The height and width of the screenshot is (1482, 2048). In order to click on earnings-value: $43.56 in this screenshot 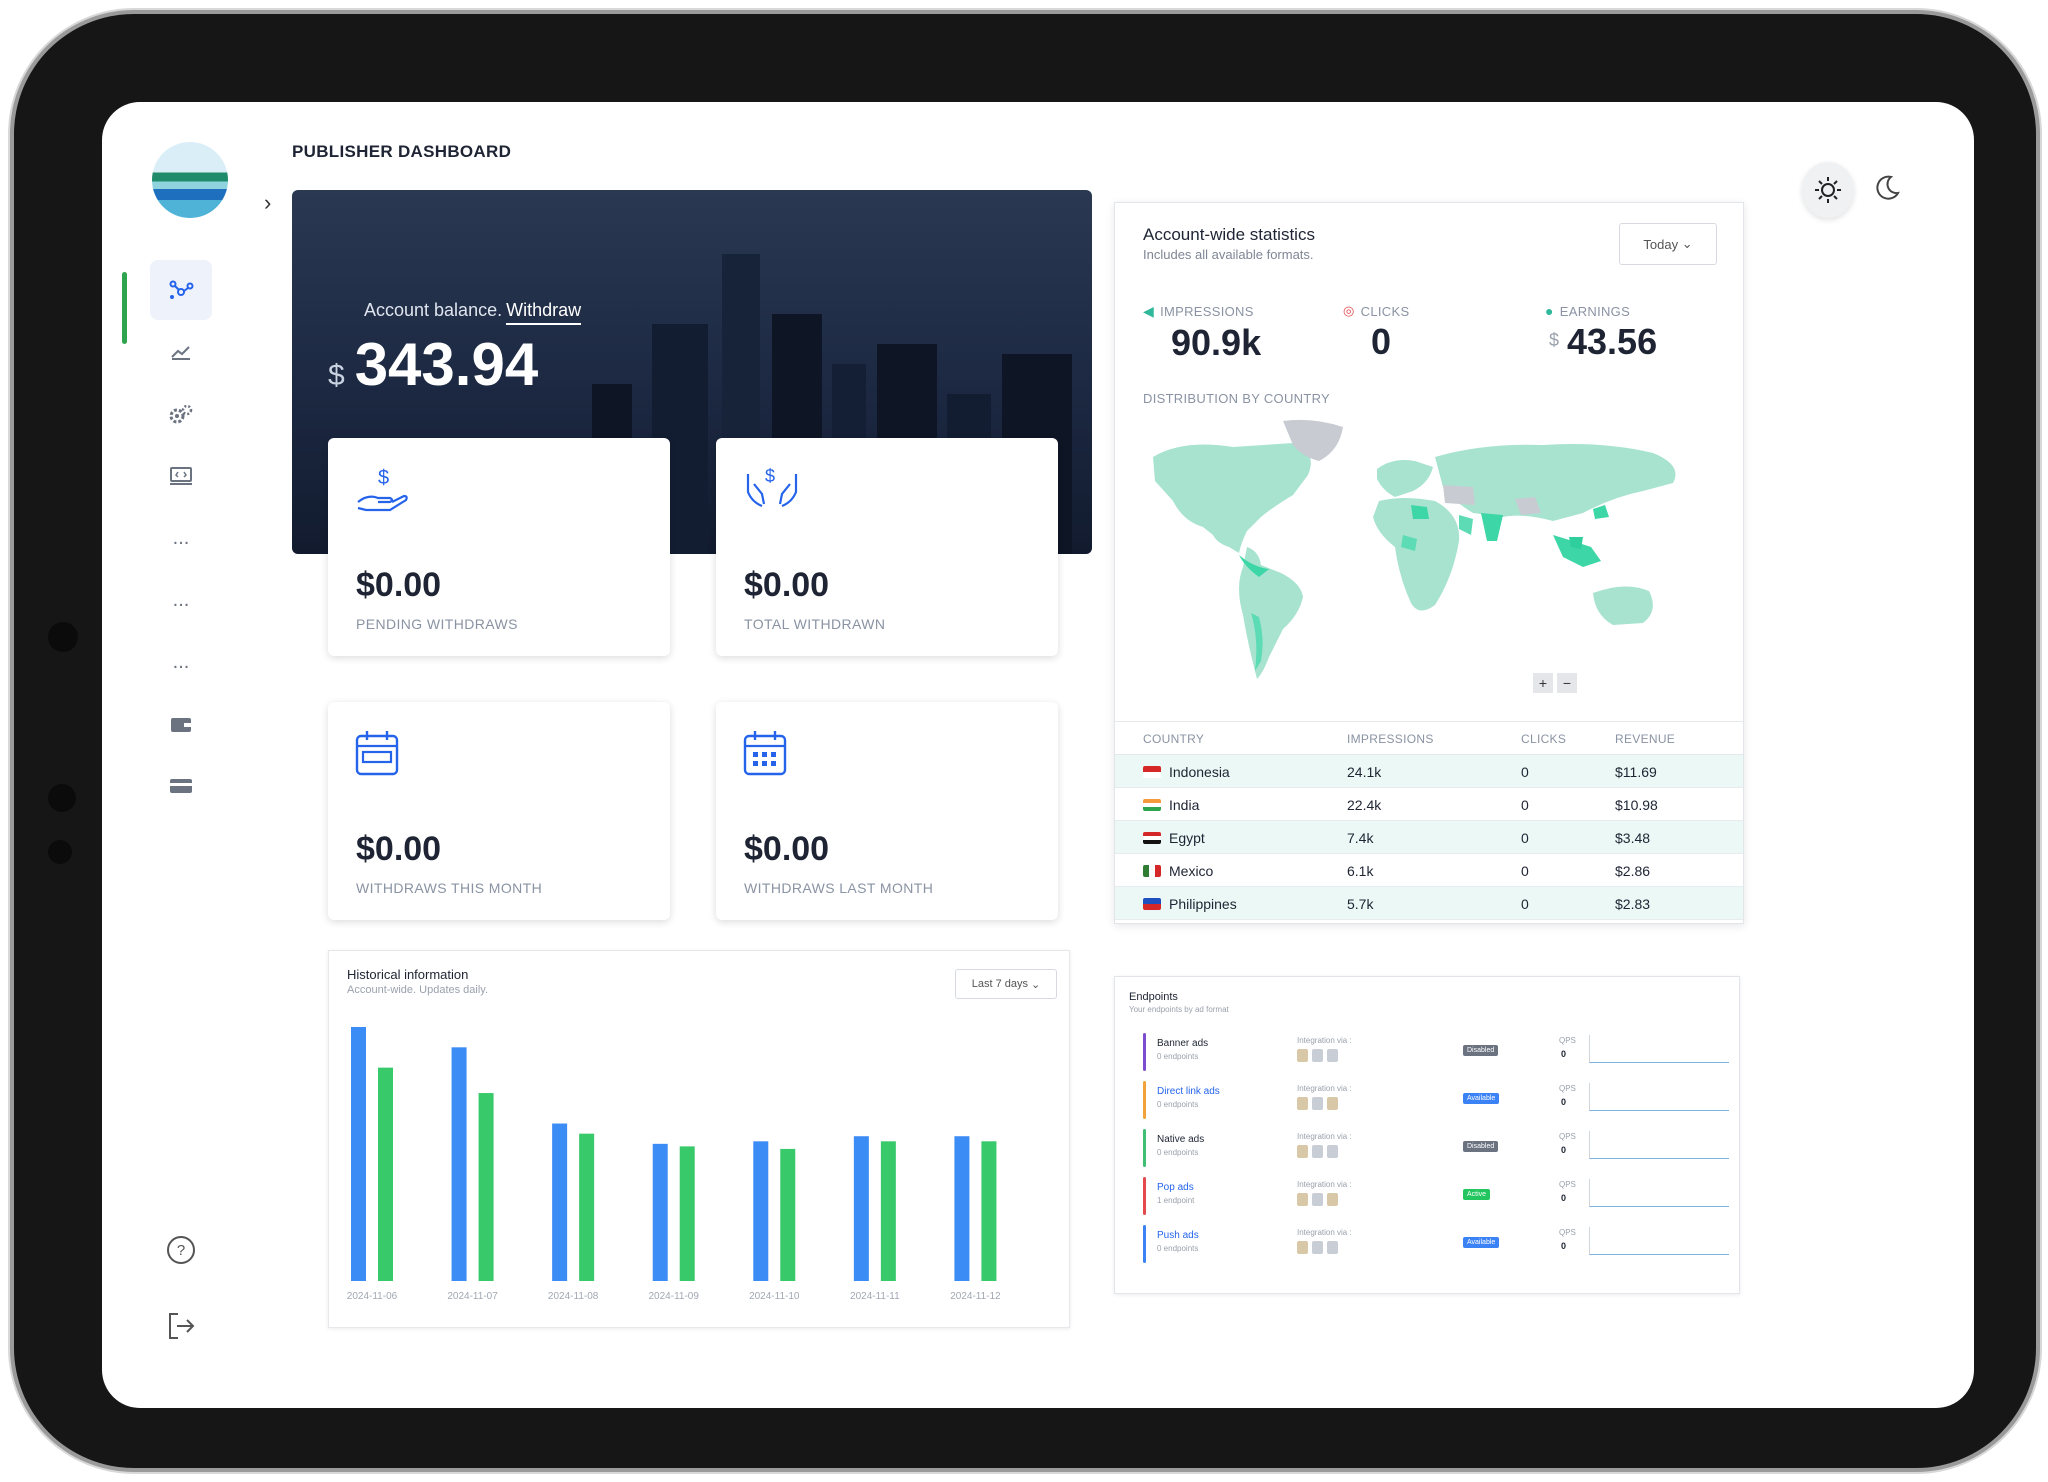, I will do `click(1603, 341)`.